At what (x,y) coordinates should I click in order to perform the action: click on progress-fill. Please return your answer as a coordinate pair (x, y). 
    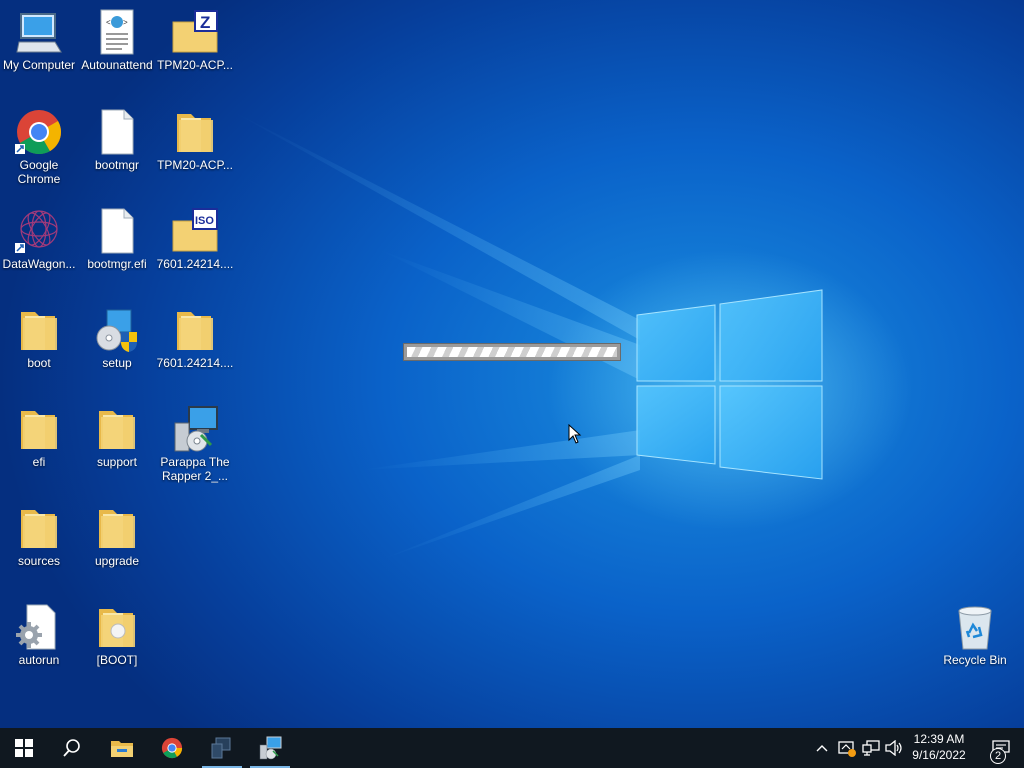
    Looking at the image, I should click on (512, 352).